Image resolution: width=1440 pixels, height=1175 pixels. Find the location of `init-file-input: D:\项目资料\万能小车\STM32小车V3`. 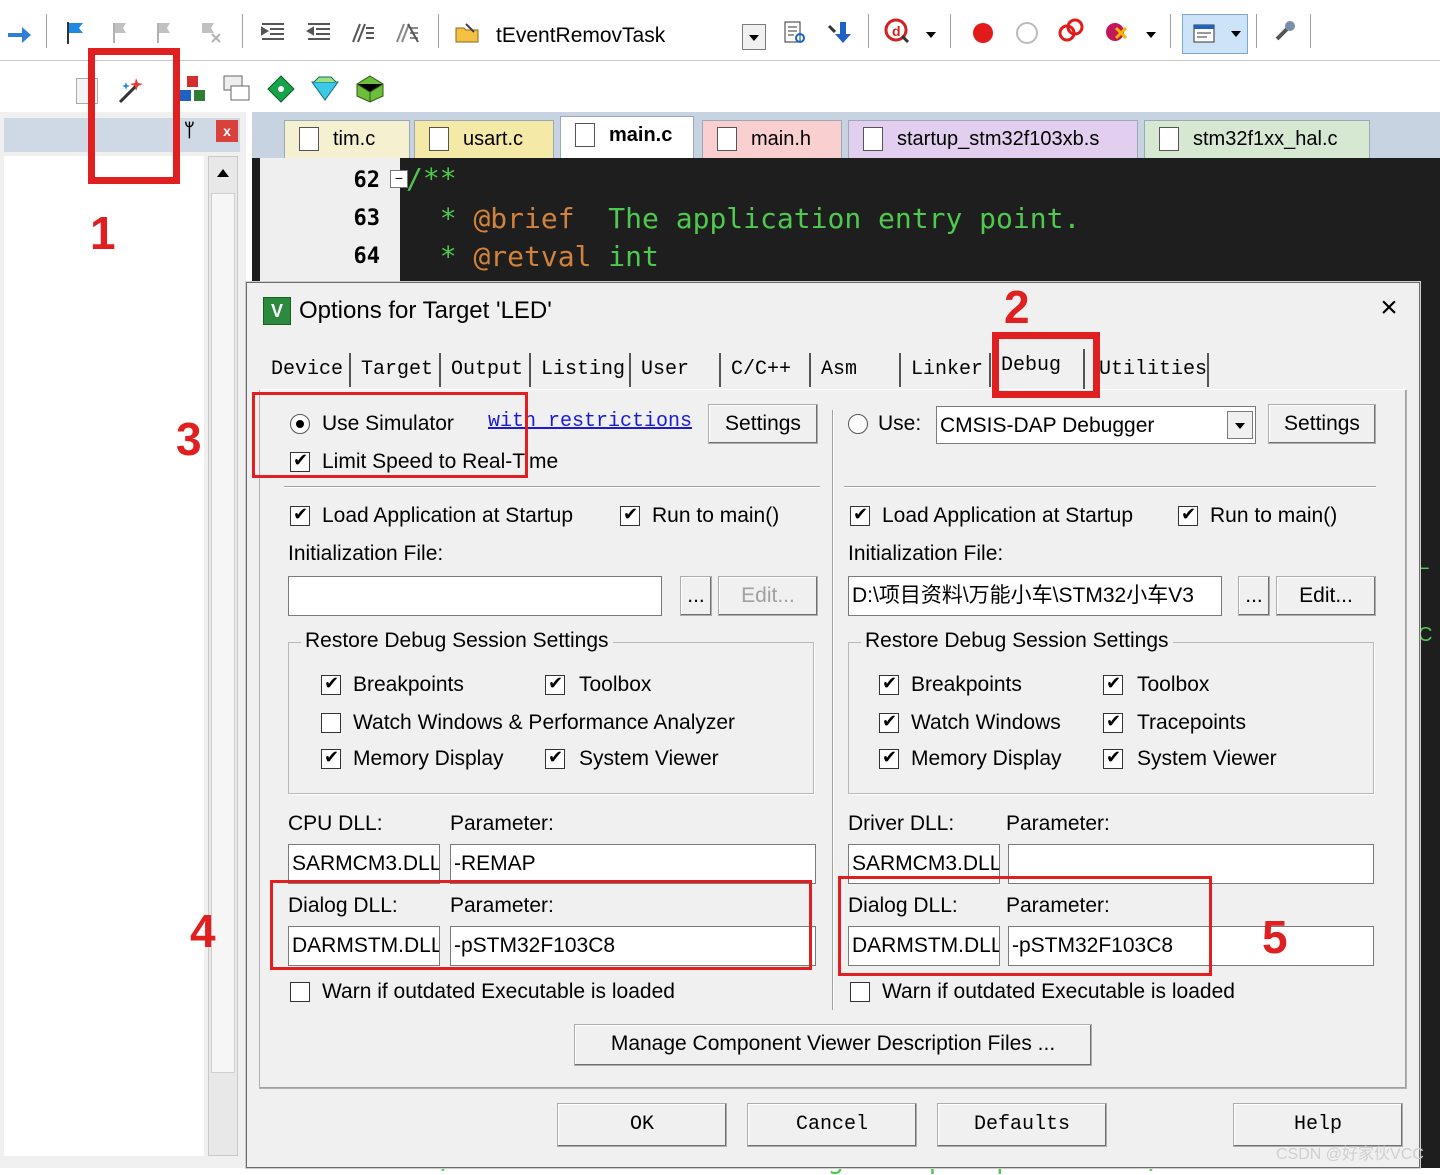

init-file-input: D:\项目资料\万能小车\STM32小车V3 is located at coordinates (1035, 596).